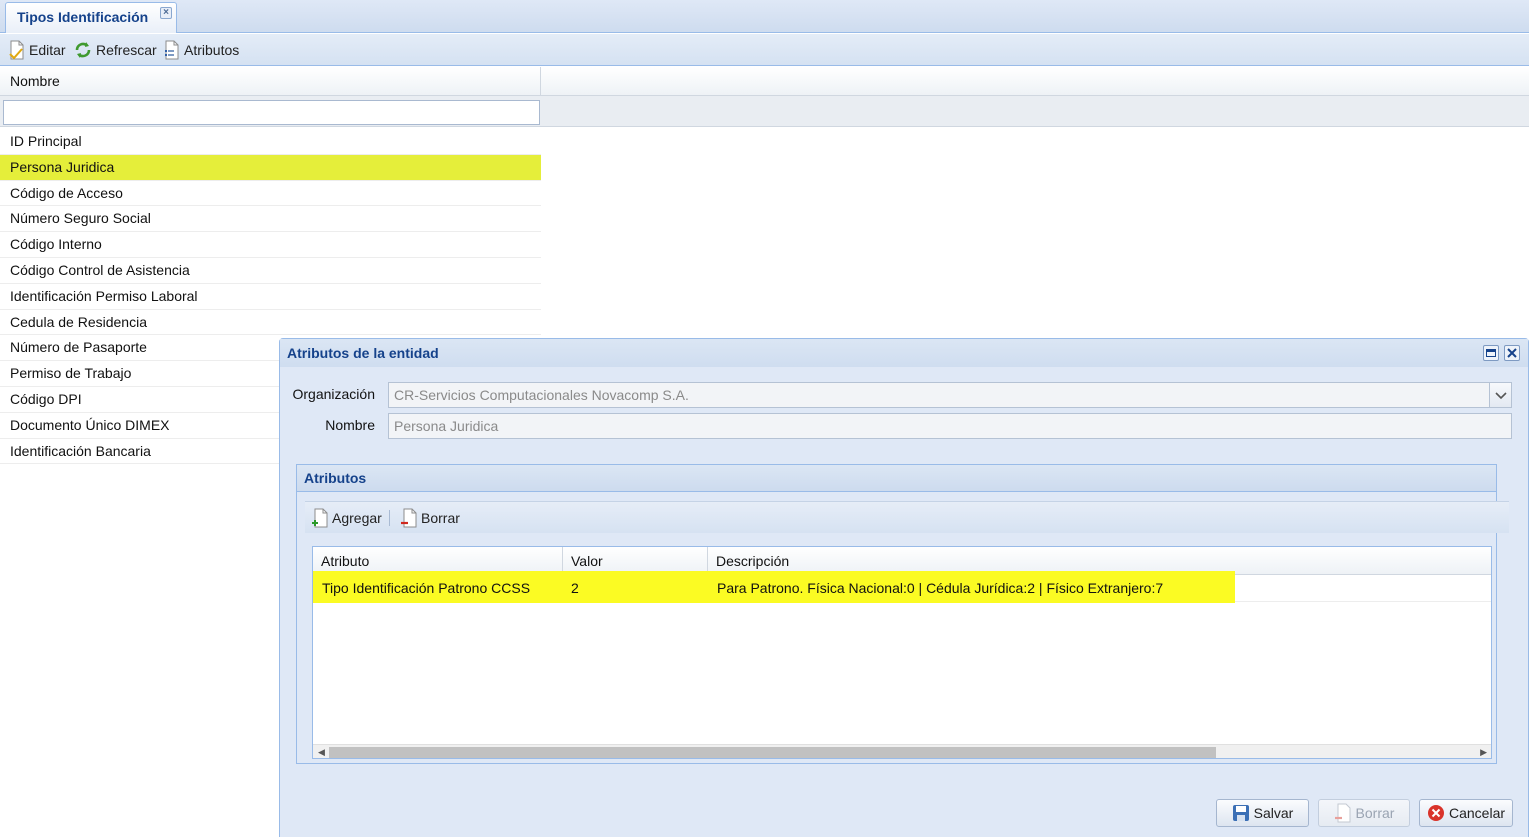  What do you see at coordinates (16, 50) in the screenshot?
I see `edit-icon` at bounding box center [16, 50].